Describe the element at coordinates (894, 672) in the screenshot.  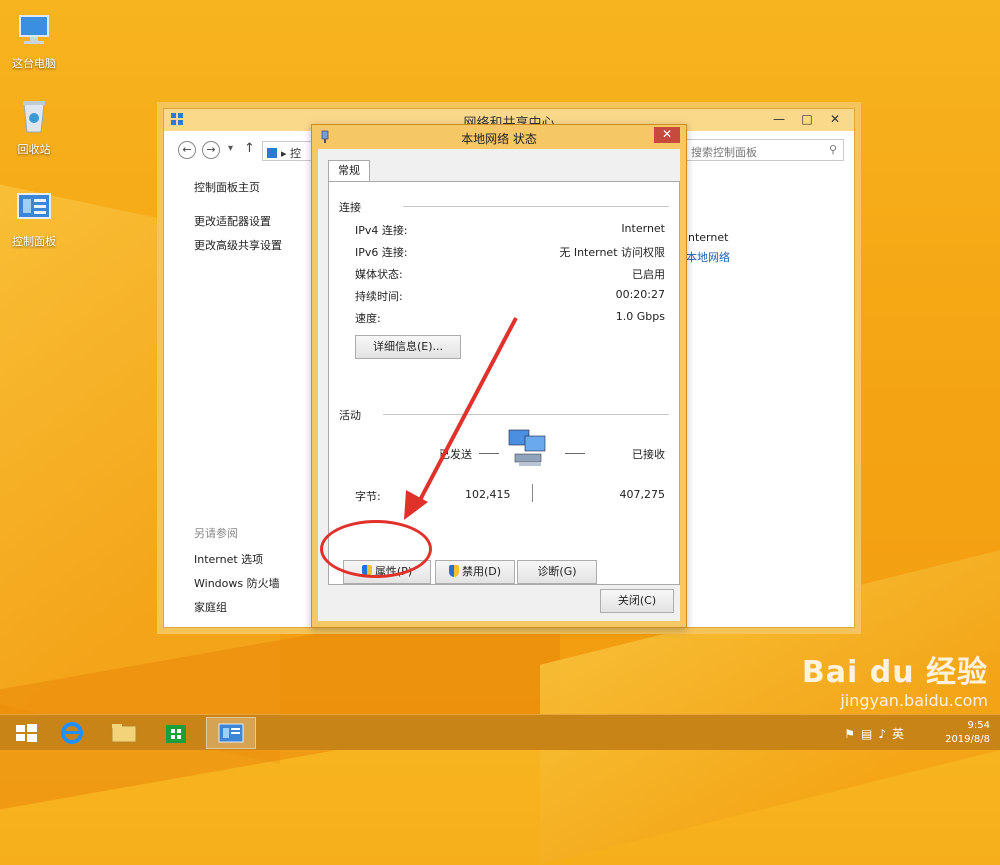
I see `watermark-logo-text: Bai du 经验` at that location.